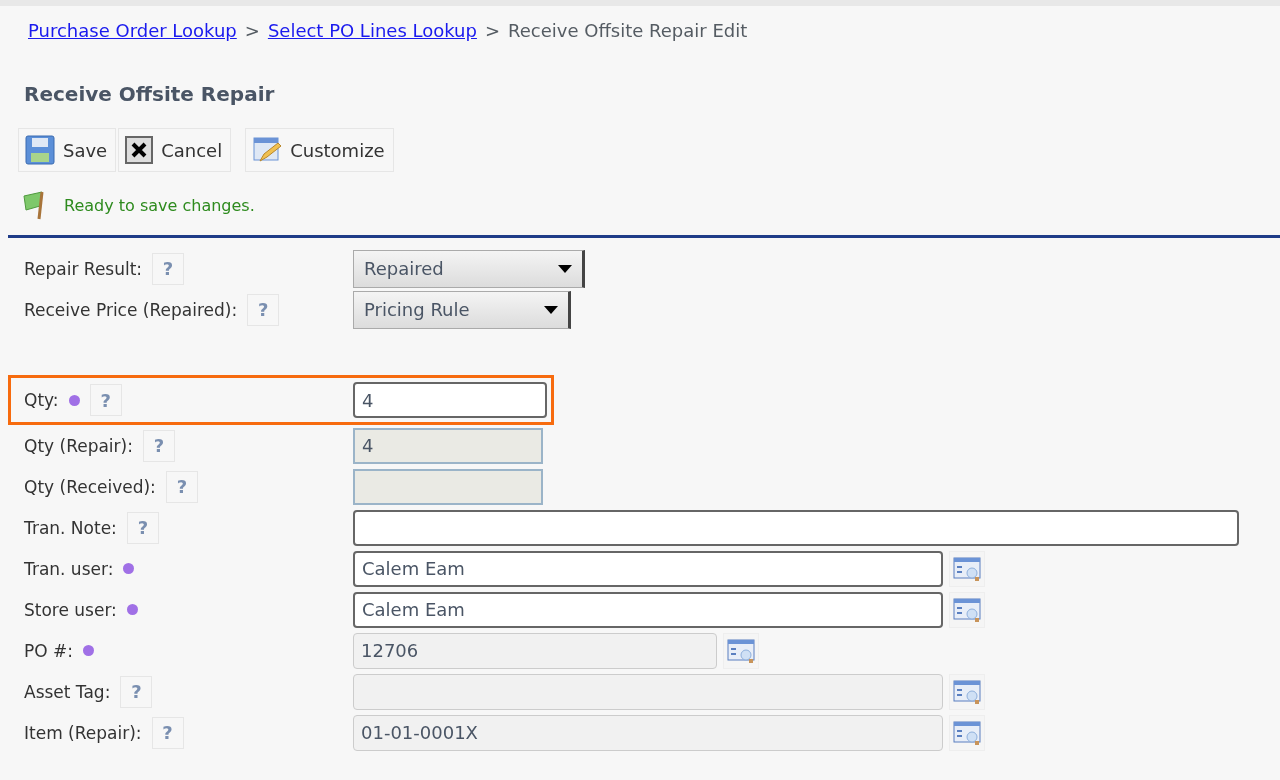 The image size is (1280, 780). I want to click on status-message: Ready to save changes., so click(159, 205).